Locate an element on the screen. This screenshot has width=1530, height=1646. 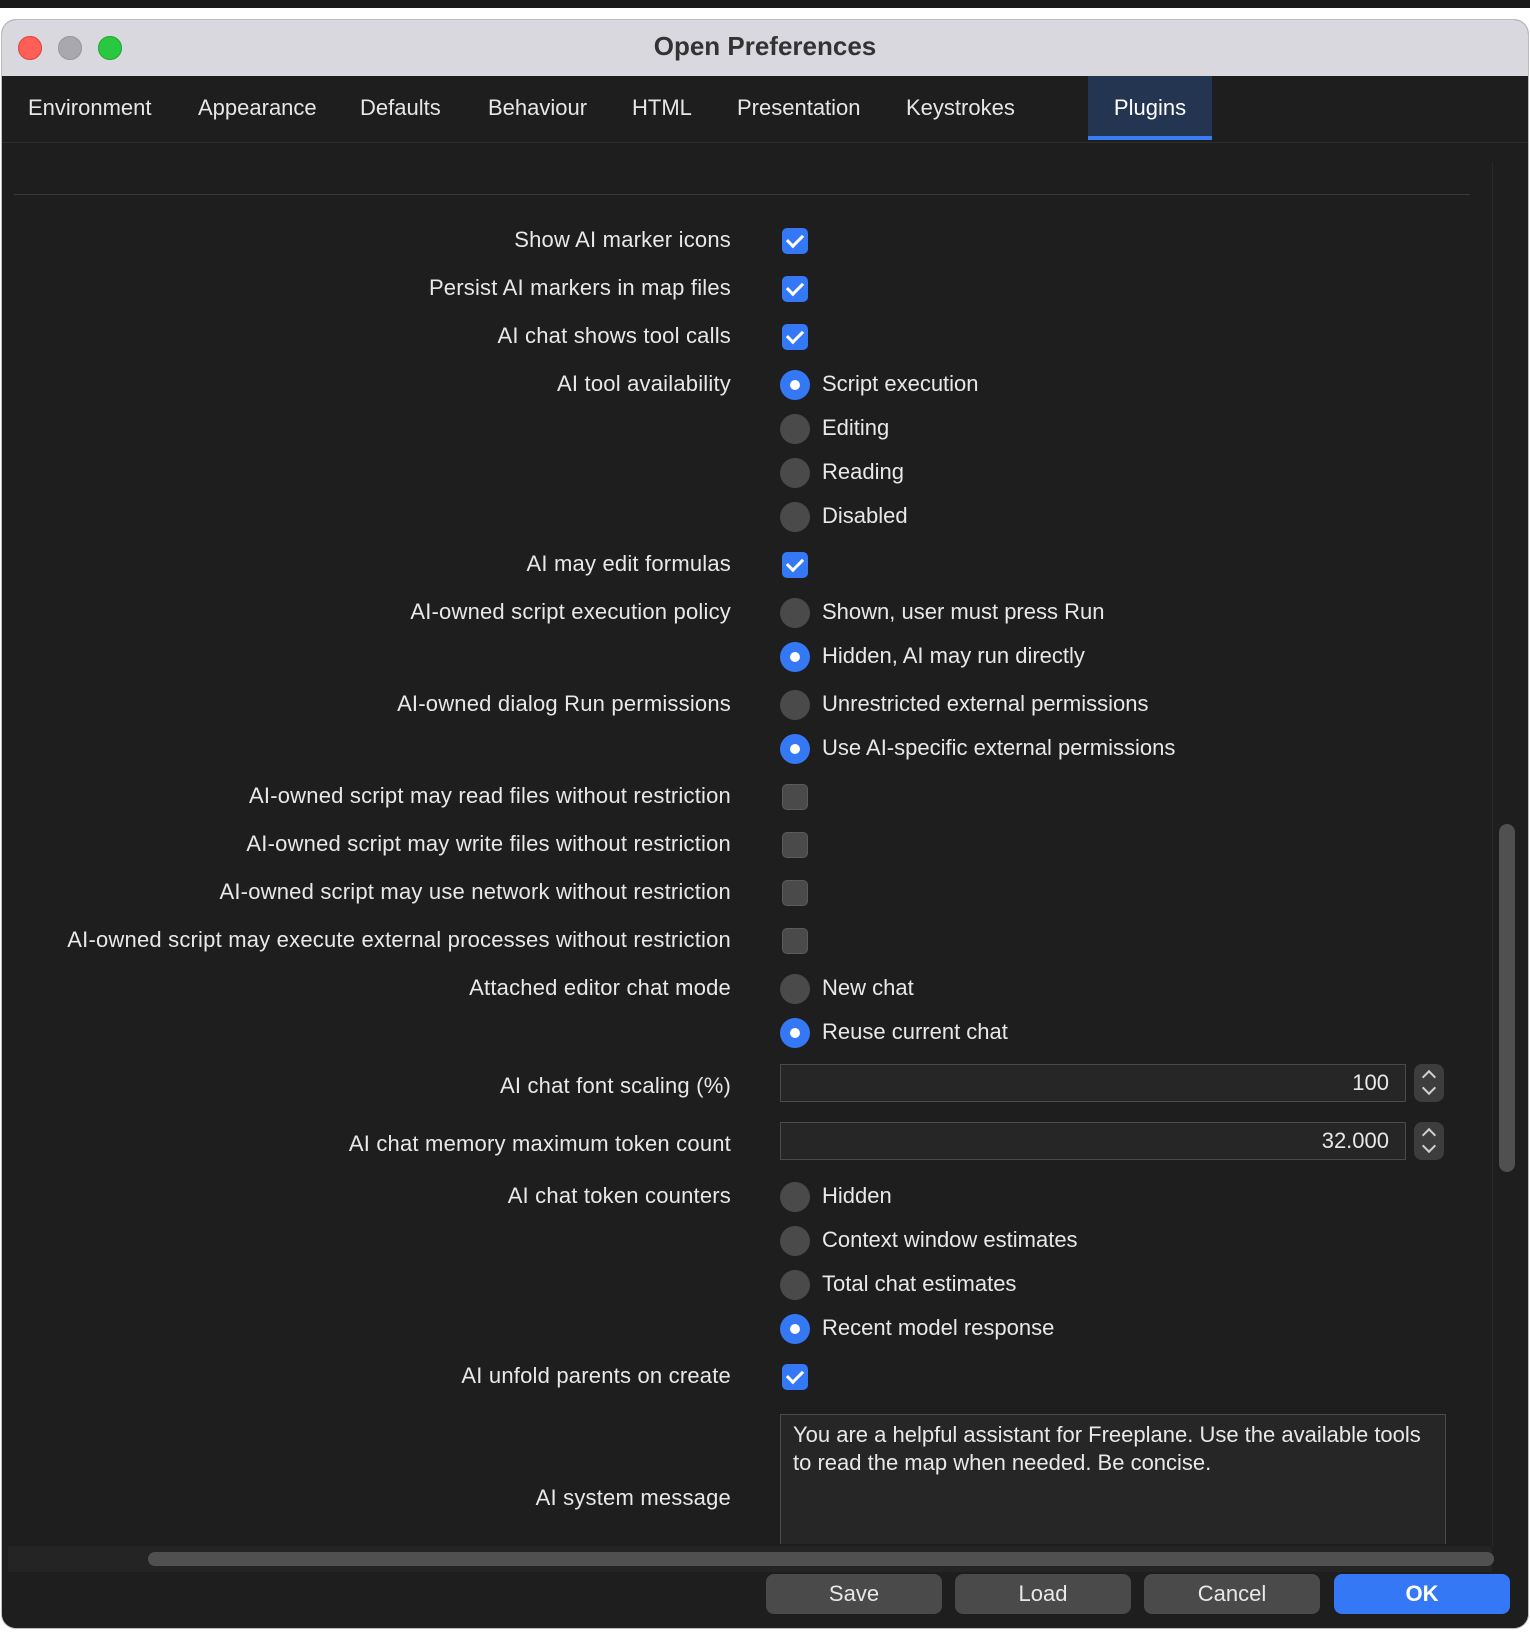
token-counters-radio-hidden is located at coordinates (795, 1197).